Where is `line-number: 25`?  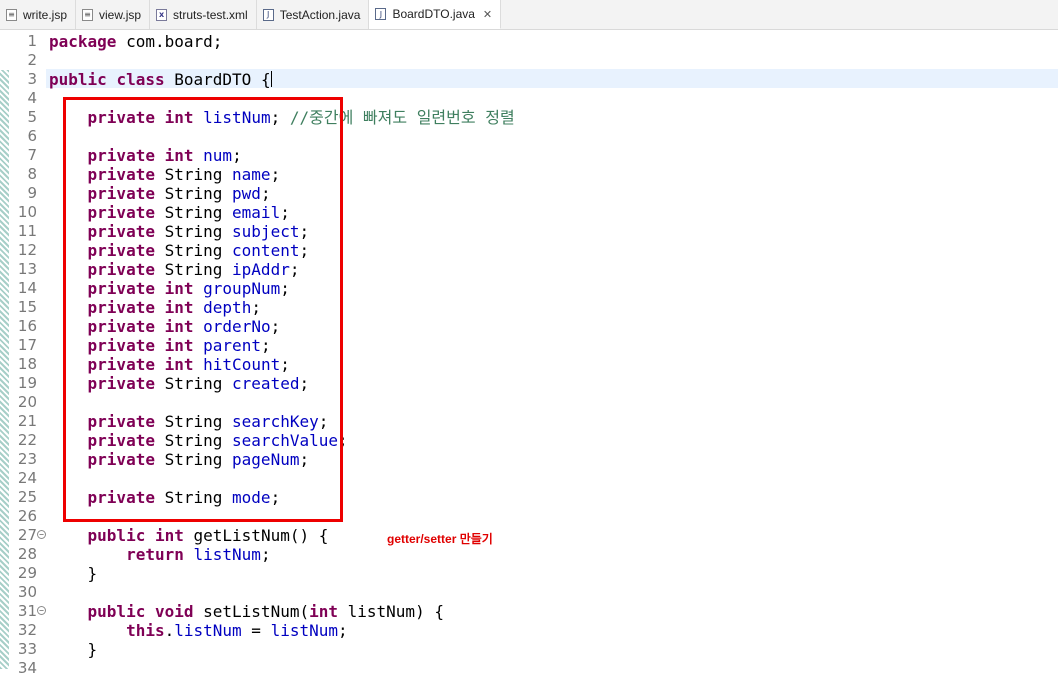 line-number: 25 is located at coordinates (27, 497).